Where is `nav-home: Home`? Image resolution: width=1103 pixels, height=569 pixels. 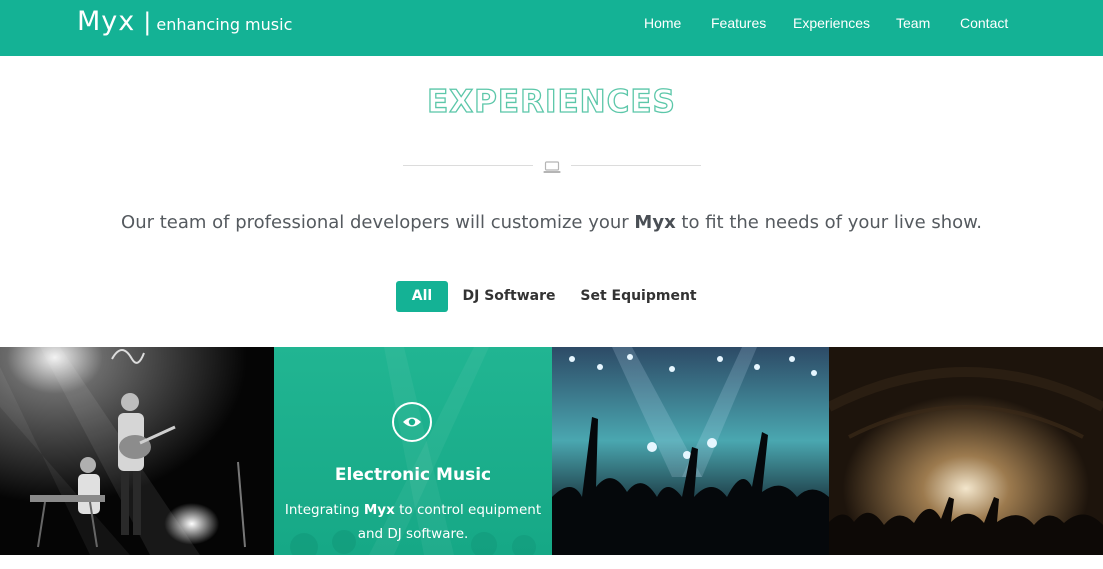 nav-home: Home is located at coordinates (662, 23).